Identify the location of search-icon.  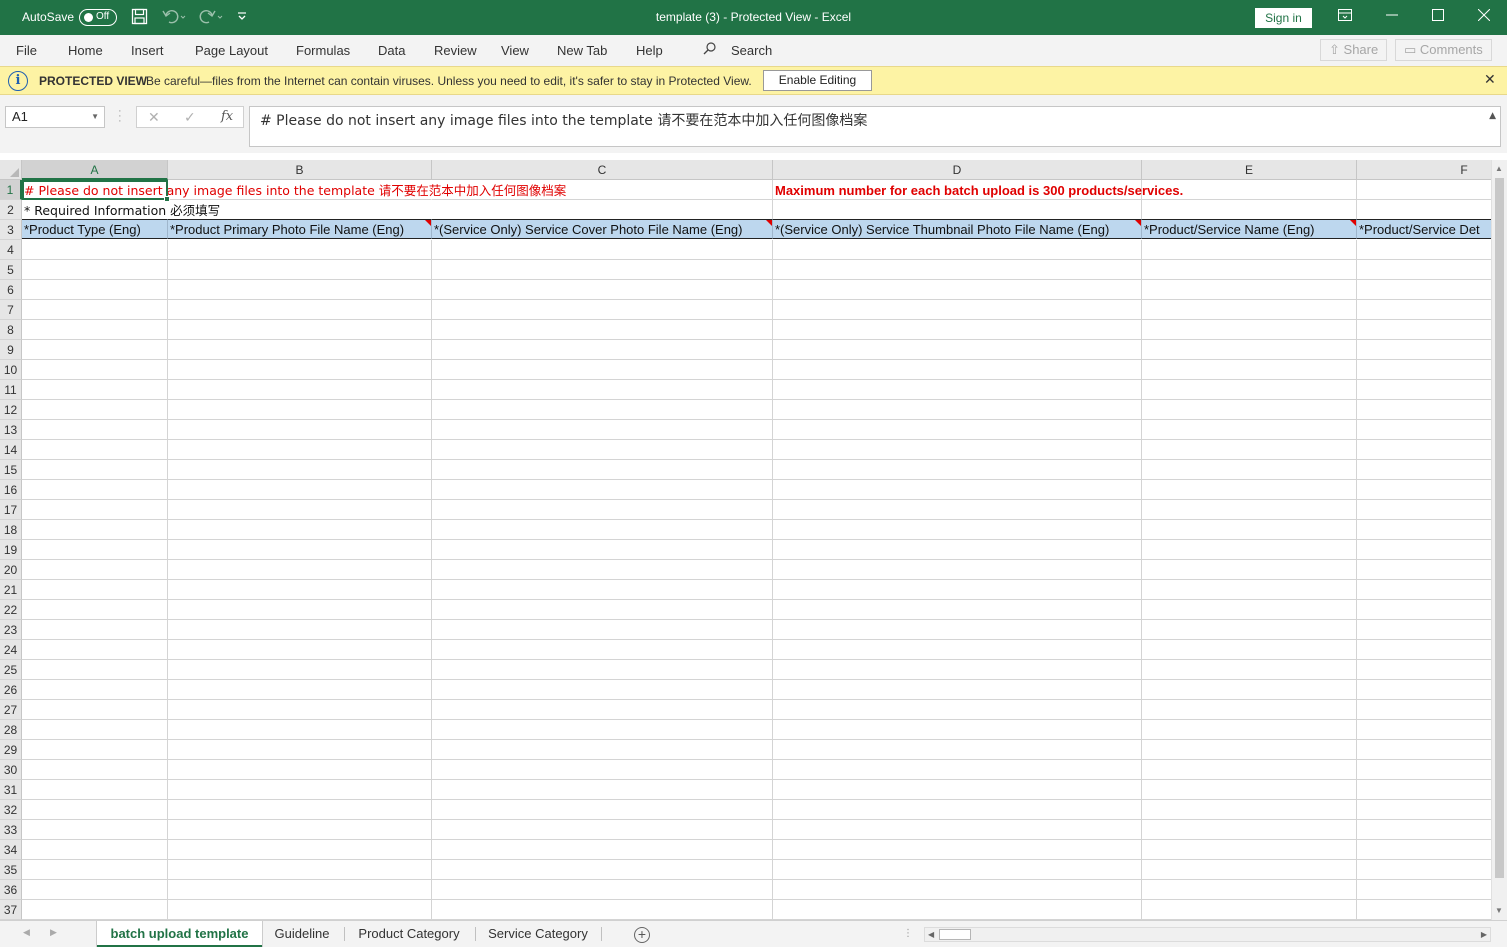
(709, 48).